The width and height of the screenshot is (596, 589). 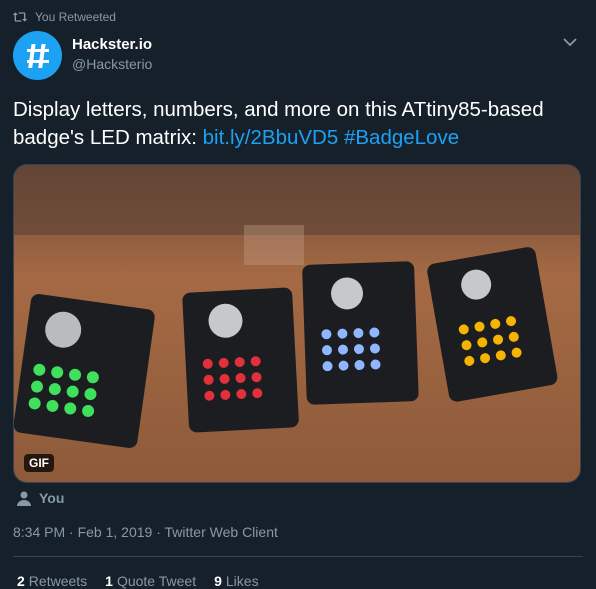 I want to click on hackster-logo-icon, so click(x=37, y=55).